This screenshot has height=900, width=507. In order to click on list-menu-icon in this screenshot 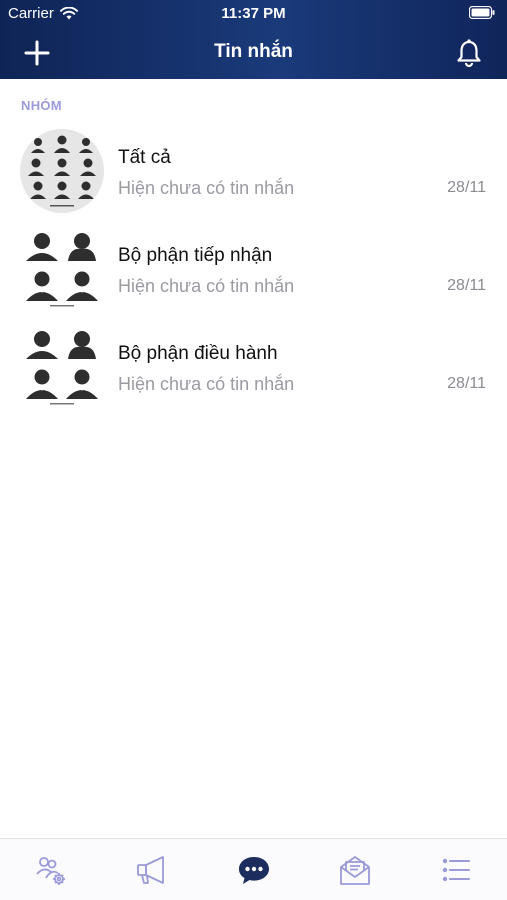, I will do `click(457, 869)`.